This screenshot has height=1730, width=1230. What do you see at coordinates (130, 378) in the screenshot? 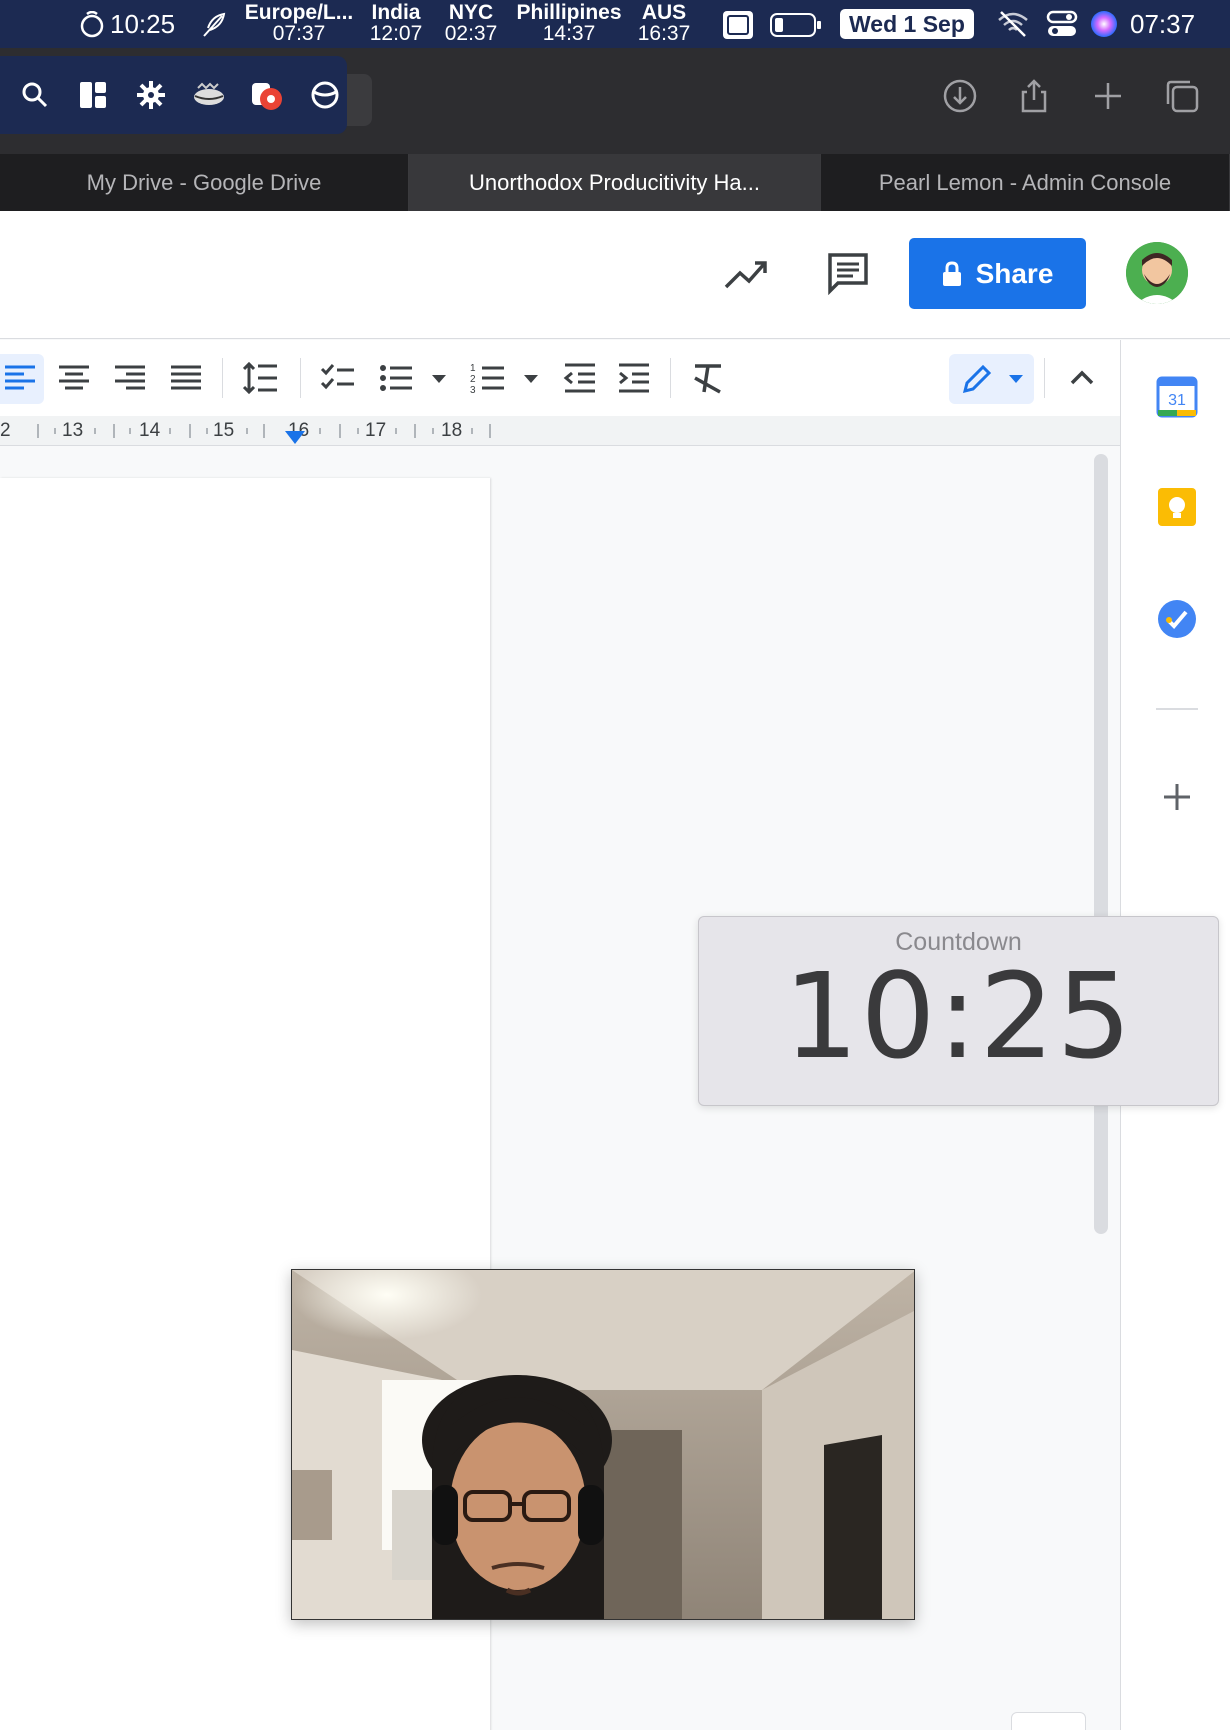
I see `align-right-icon` at bounding box center [130, 378].